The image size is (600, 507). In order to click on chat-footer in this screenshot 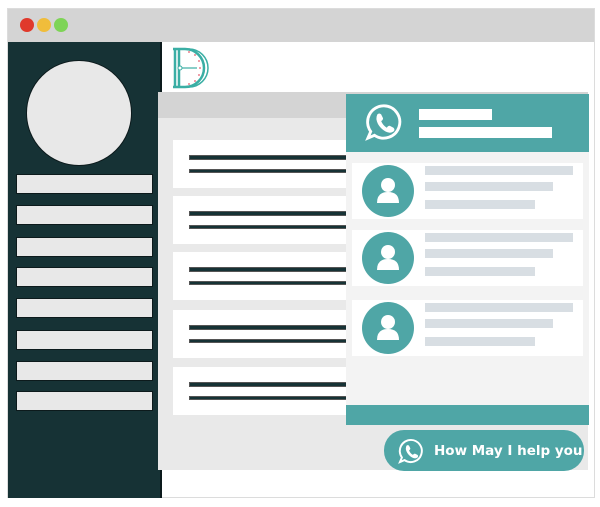, I will do `click(467, 415)`.